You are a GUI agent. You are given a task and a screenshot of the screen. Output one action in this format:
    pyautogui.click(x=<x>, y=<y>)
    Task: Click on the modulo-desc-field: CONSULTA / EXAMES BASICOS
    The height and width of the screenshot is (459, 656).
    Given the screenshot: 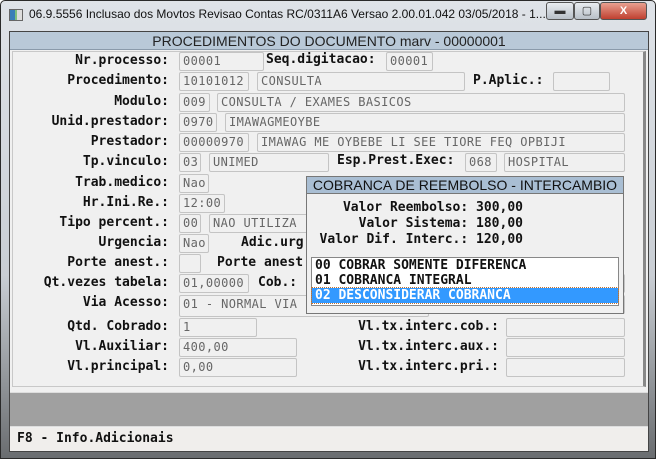 What is the action you would take?
    pyautogui.click(x=421, y=102)
    